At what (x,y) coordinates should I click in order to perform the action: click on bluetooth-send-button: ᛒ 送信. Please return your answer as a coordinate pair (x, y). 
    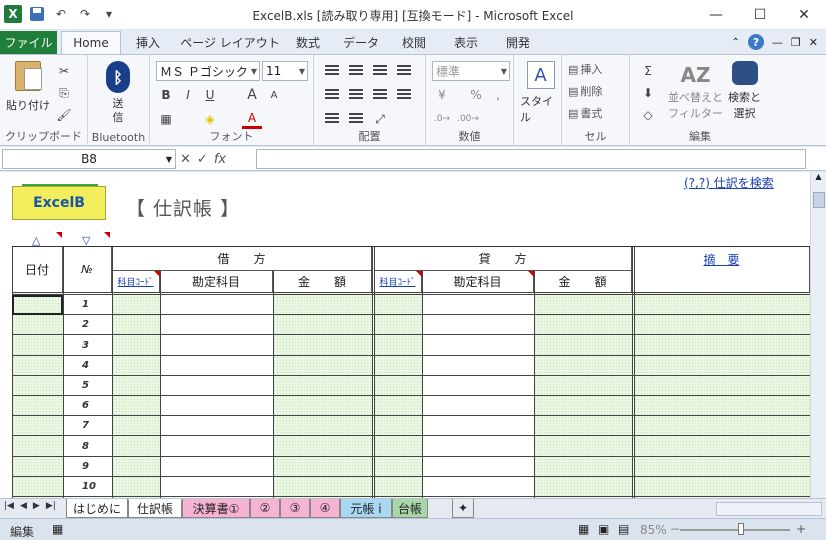
    Looking at the image, I should click on (118, 93).